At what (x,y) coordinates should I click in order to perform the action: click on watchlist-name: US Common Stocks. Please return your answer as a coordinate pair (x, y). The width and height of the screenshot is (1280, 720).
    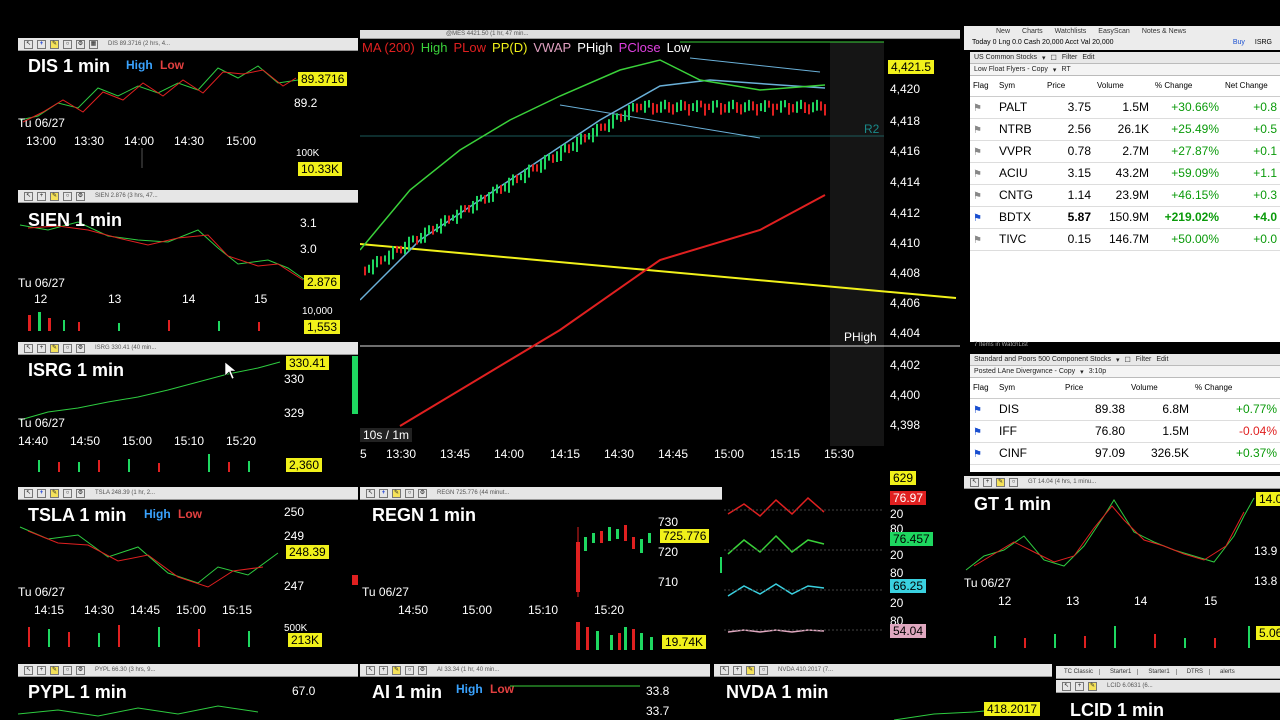
    Looking at the image, I should click on (1005, 57).